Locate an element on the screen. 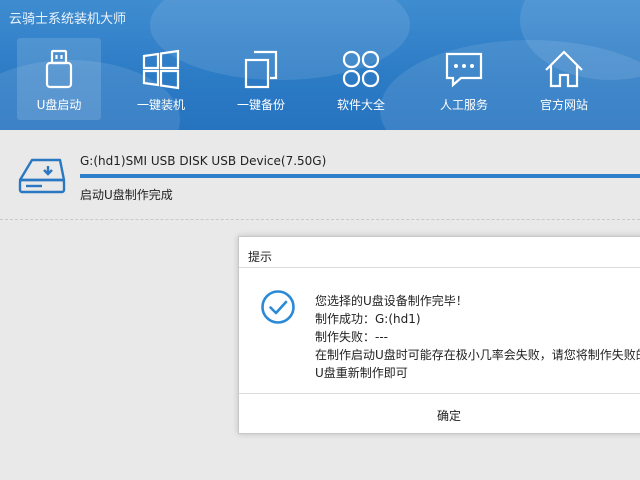 The width and height of the screenshot is (640, 480). usb-drive-icon is located at coordinates (59, 69).